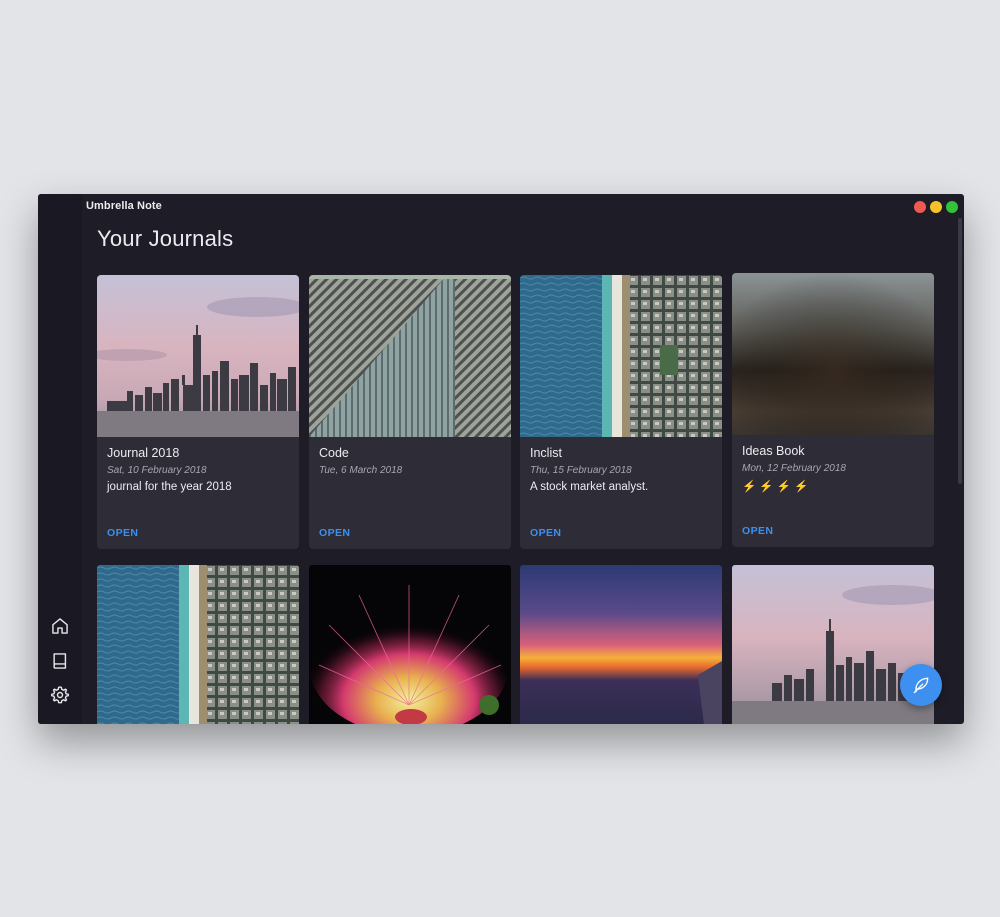  I want to click on journal-card: Code Tue, 6 March 2018 OPEN, so click(410, 412).